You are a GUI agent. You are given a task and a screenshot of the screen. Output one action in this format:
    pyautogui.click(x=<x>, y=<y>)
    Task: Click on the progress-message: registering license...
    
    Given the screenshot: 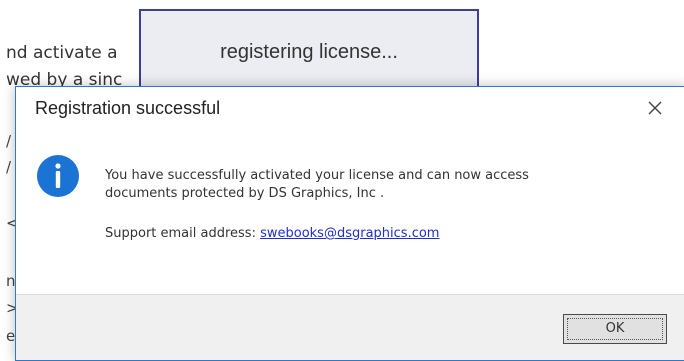 What is the action you would take?
    pyautogui.click(x=309, y=52)
    